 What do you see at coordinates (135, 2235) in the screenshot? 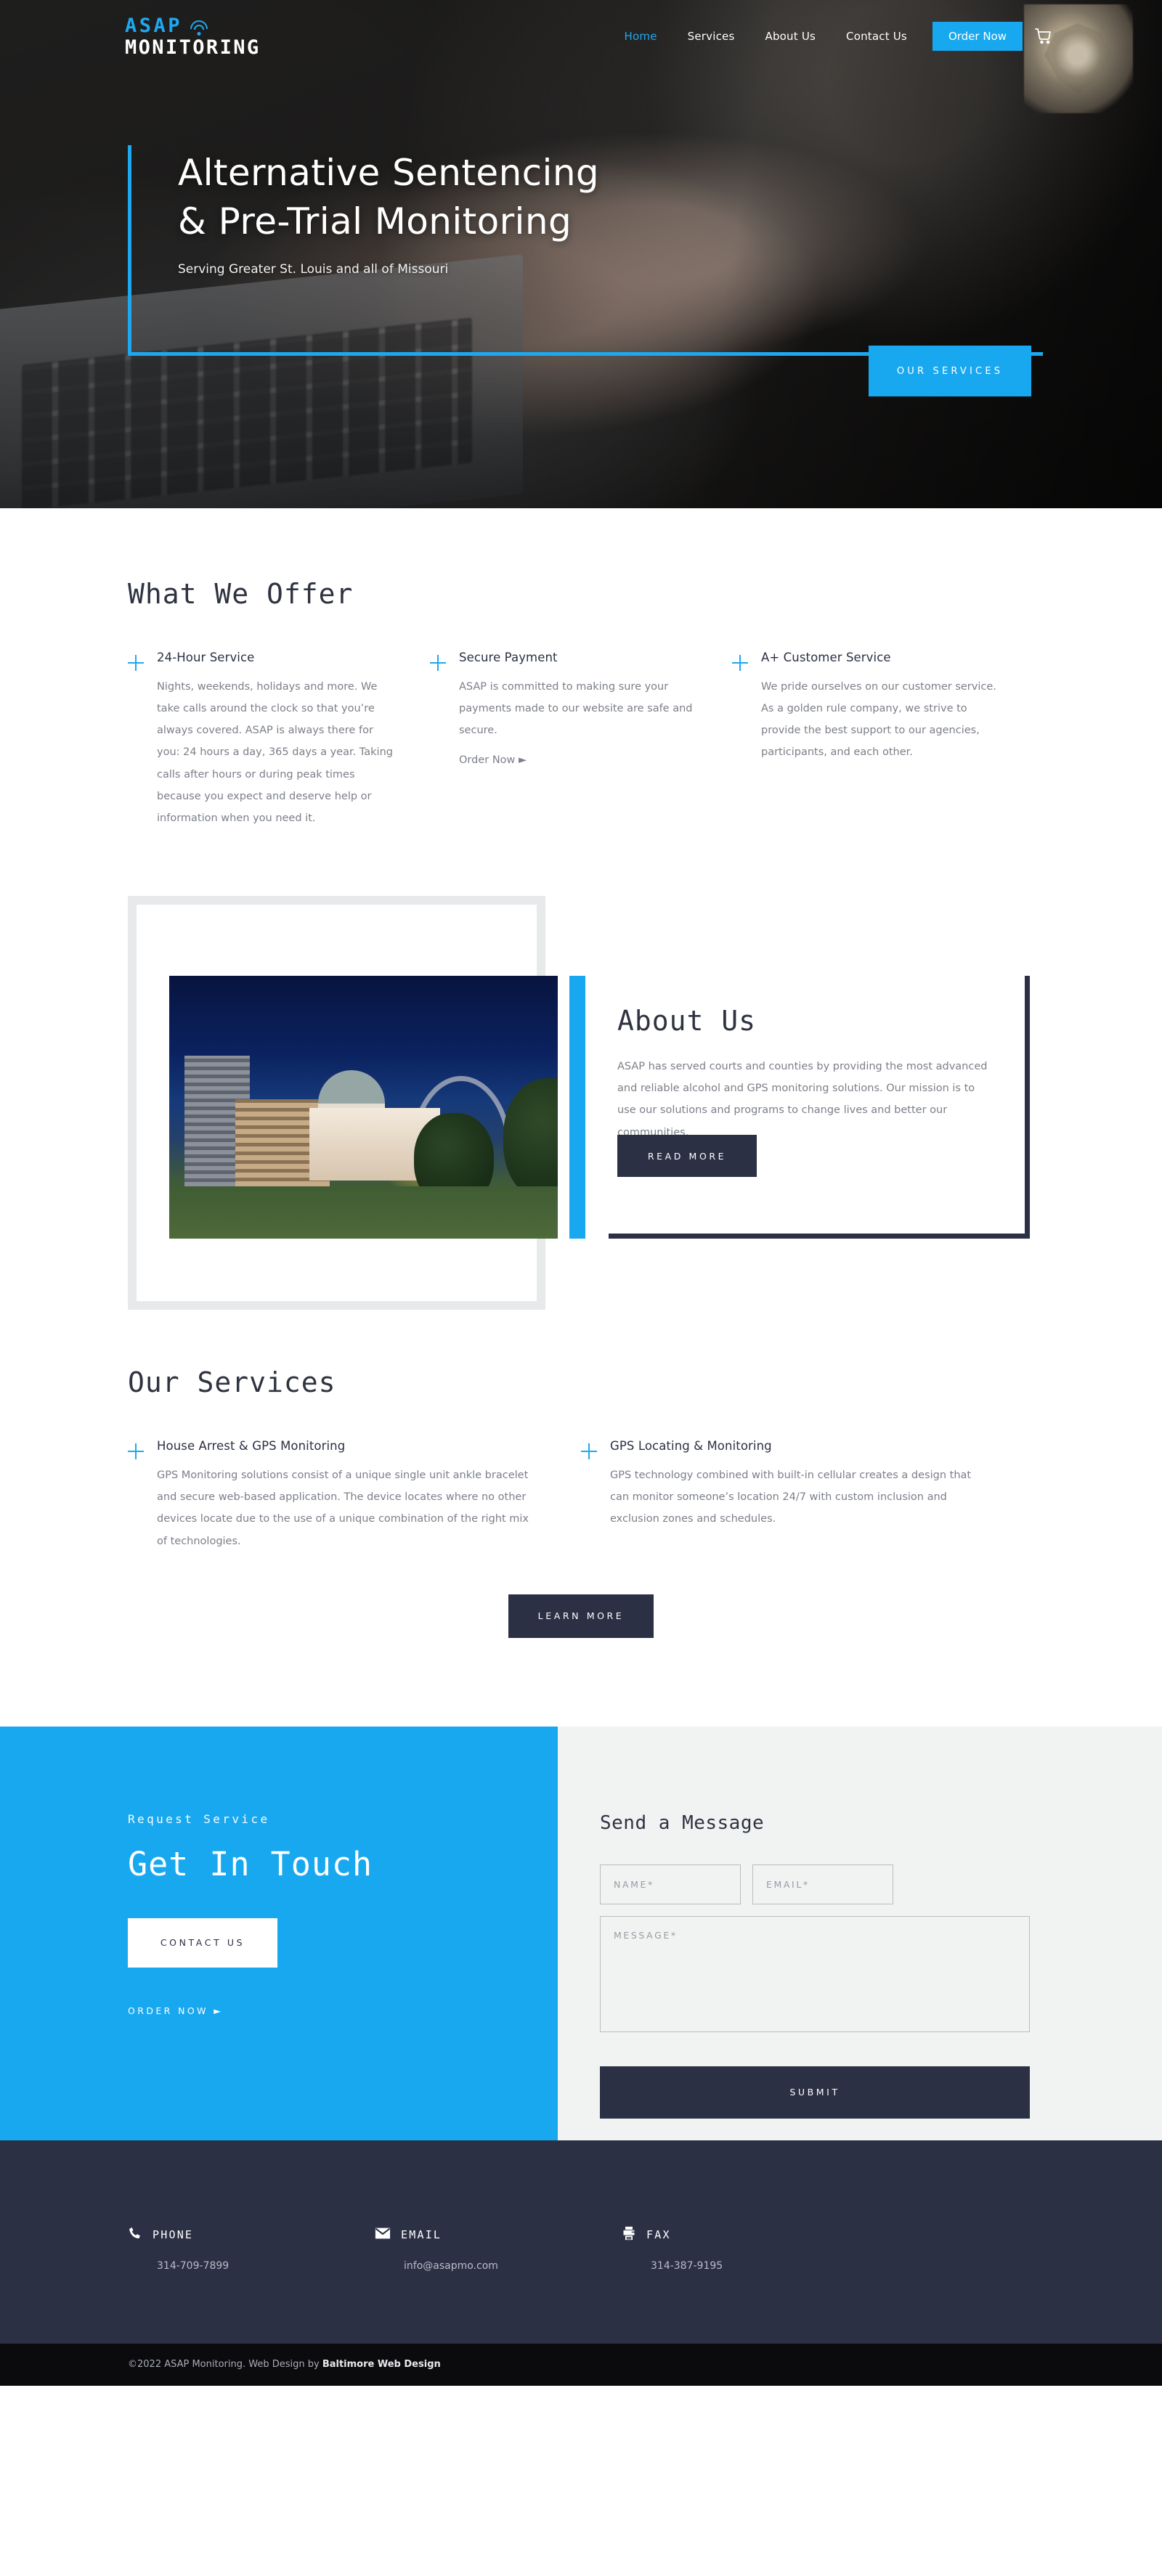
I see `phone-icon` at bounding box center [135, 2235].